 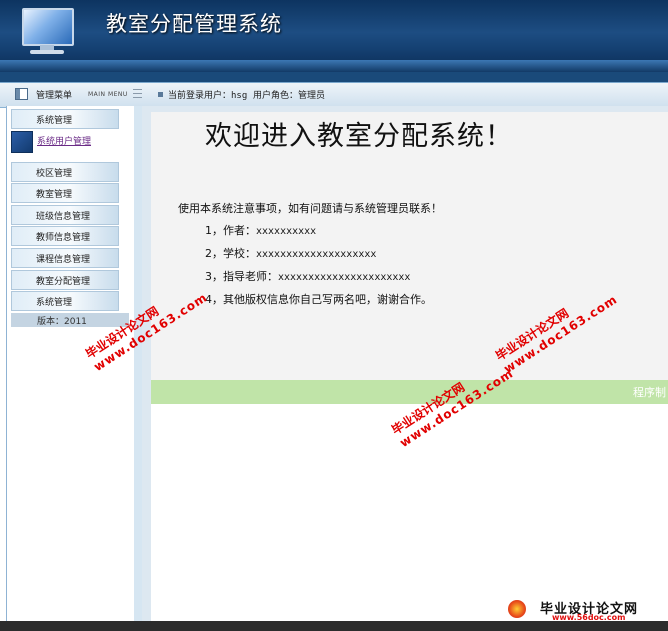 I want to click on sidebar-item-teacher-info-management: 教师信息管理, so click(x=65, y=236).